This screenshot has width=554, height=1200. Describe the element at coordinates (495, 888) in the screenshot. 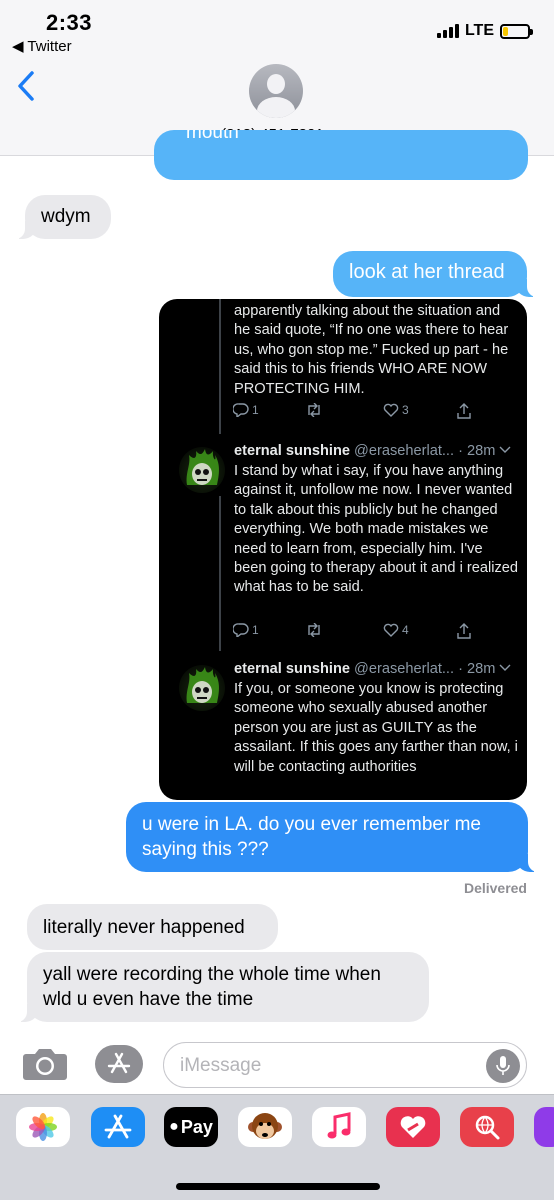

I see `delivered-status: Delivered` at that location.